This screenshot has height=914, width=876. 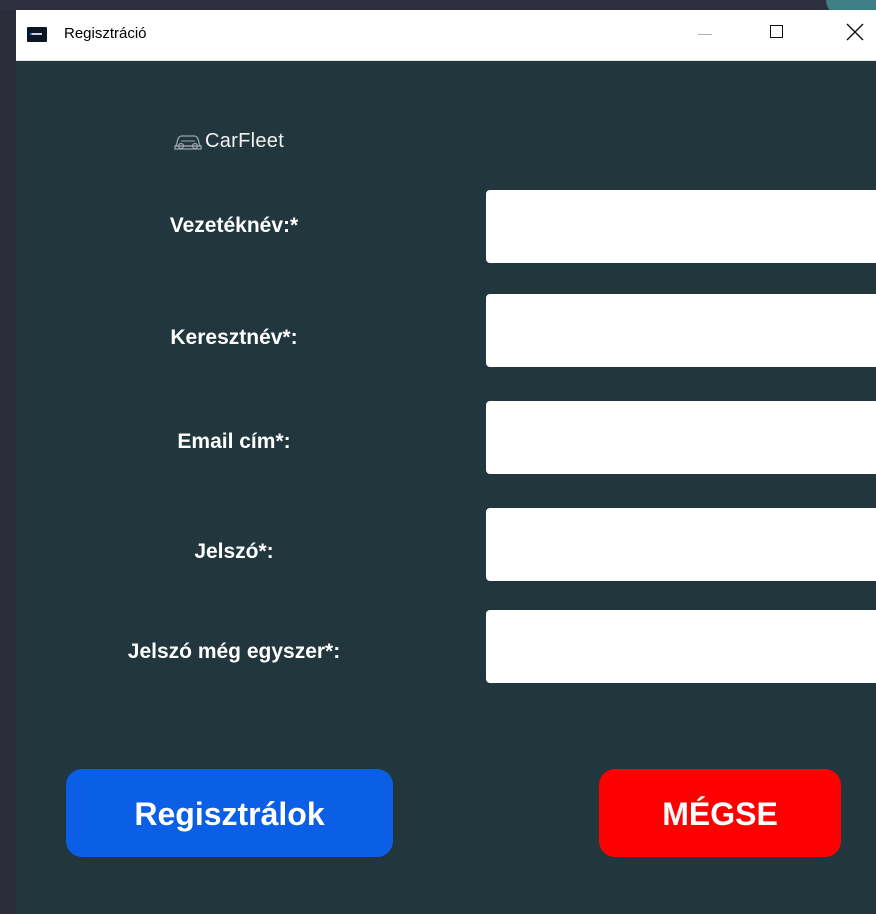 I want to click on cancel-button: MÉGSE, so click(x=720, y=813).